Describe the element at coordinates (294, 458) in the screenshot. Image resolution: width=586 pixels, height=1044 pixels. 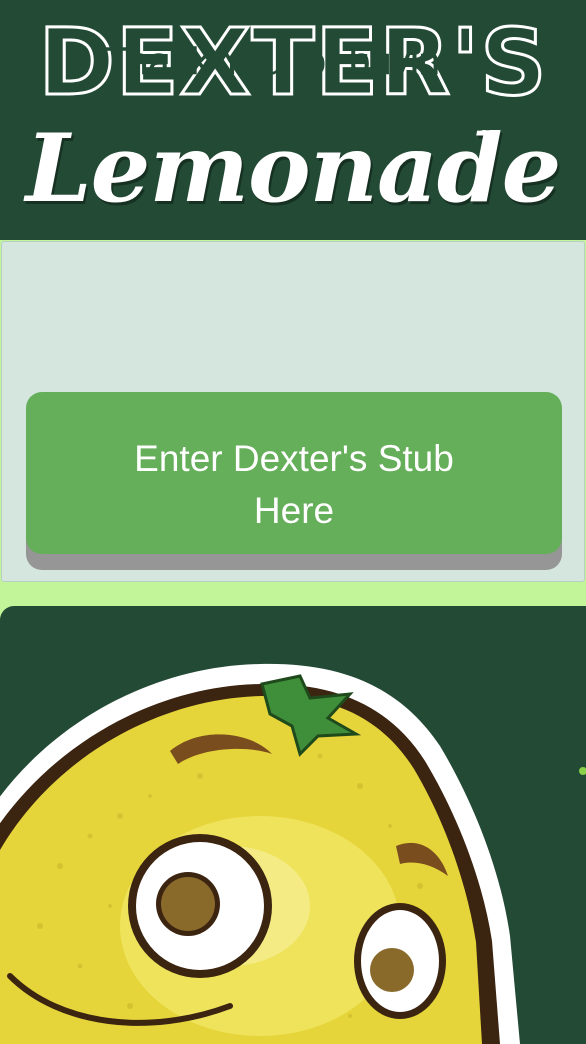
I see `stub-button-label-line-1: Enter Dexter's Stub` at that location.